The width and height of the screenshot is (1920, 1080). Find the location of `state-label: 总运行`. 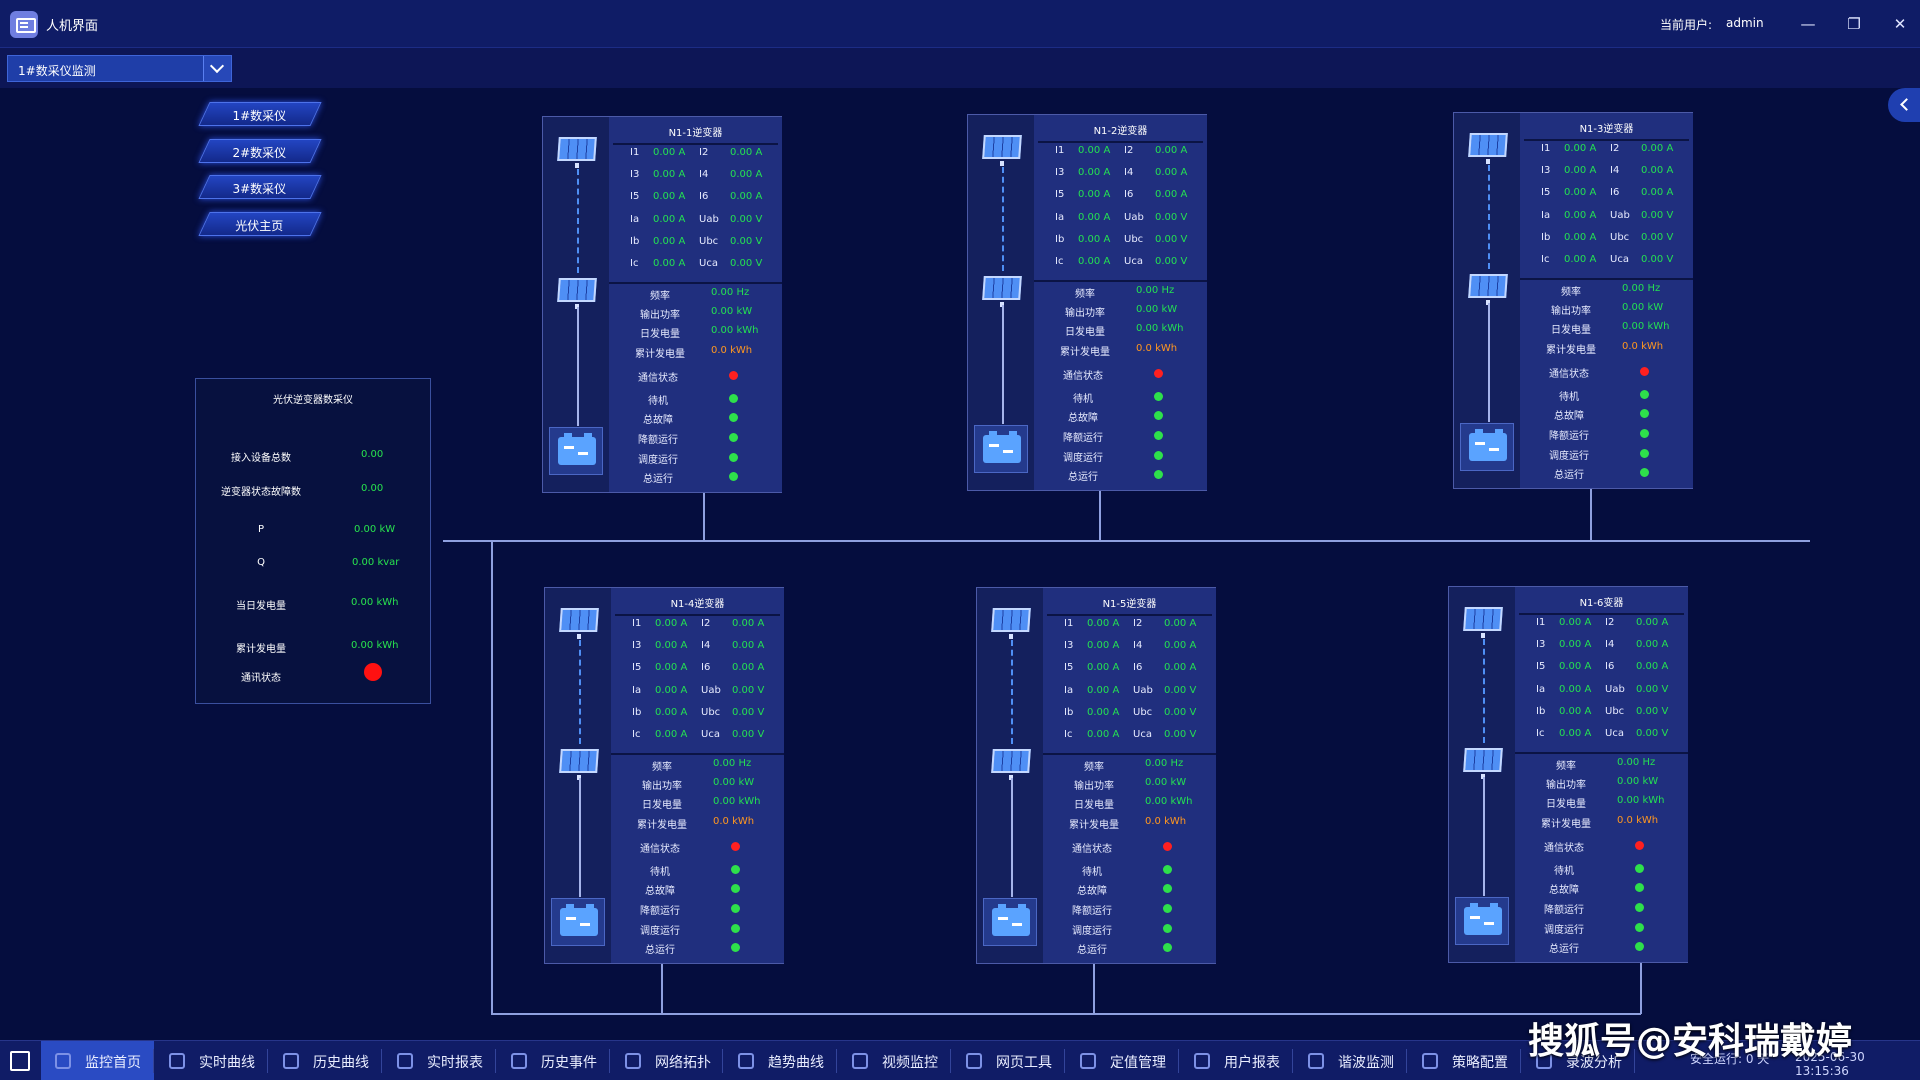

state-label: 总运行 is located at coordinates (1569, 475).